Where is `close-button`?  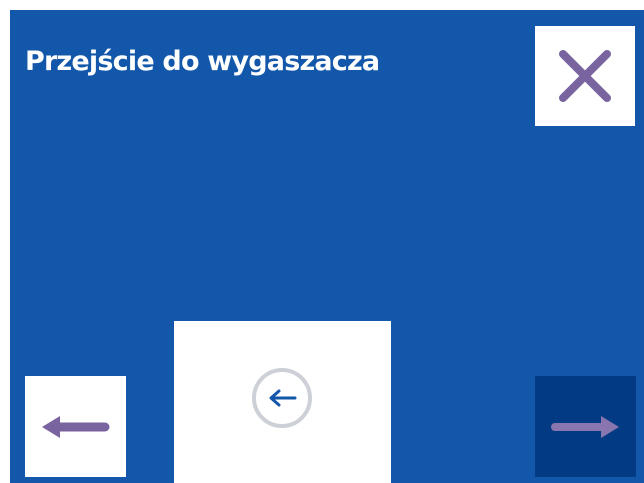 close-button is located at coordinates (585, 76).